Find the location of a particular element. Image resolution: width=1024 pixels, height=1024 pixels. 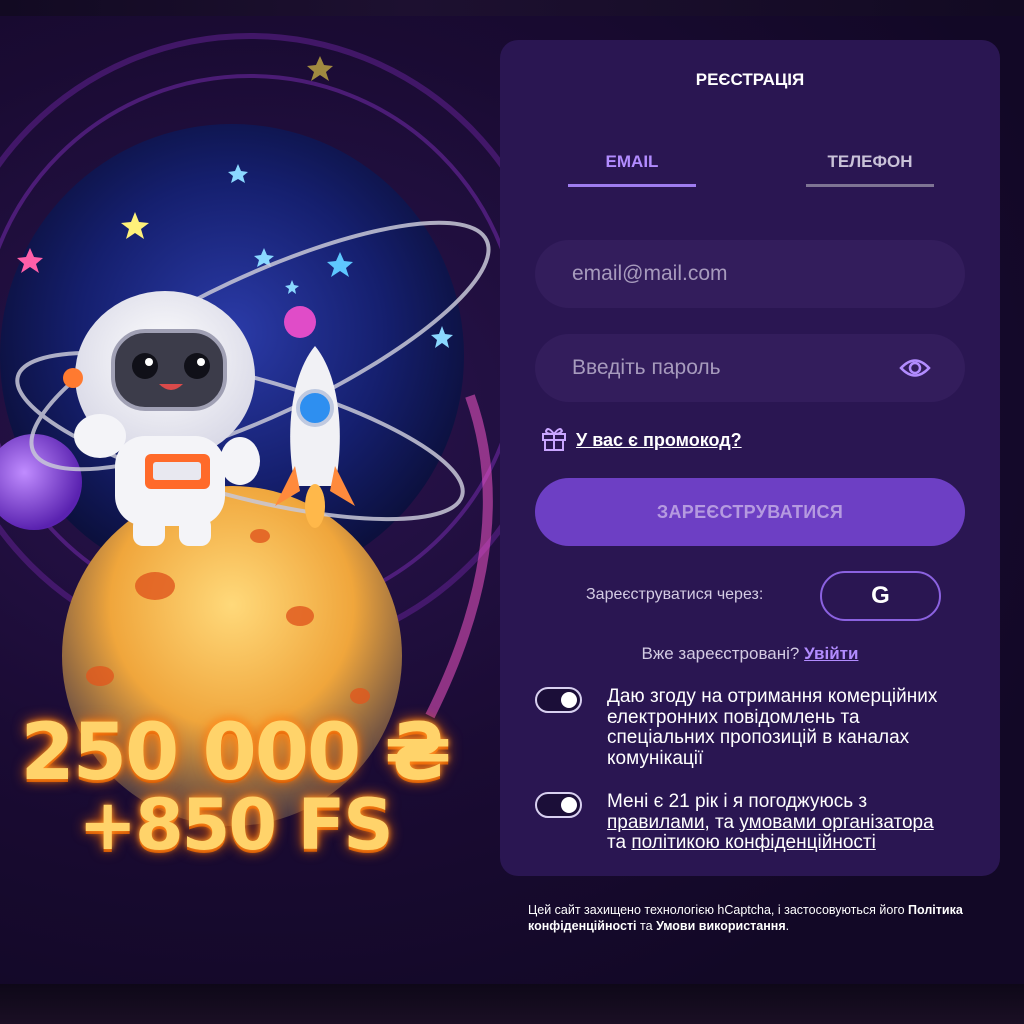

email-field is located at coordinates (750, 274).